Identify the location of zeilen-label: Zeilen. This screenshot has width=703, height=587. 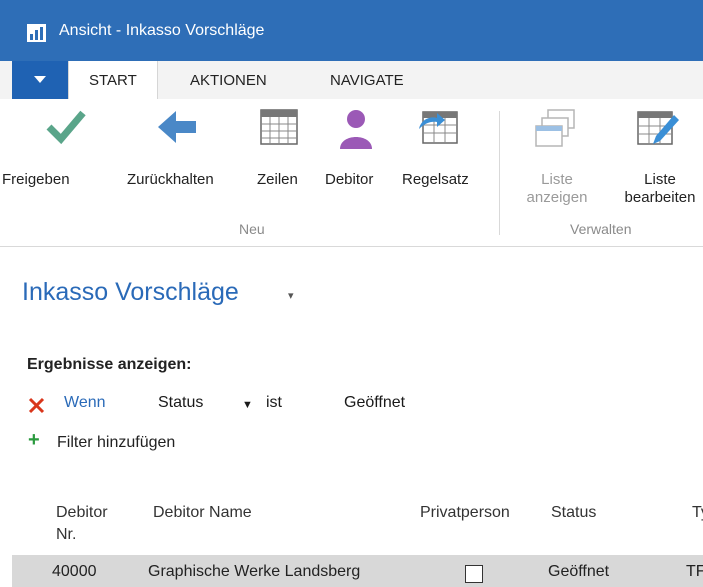
(277, 179).